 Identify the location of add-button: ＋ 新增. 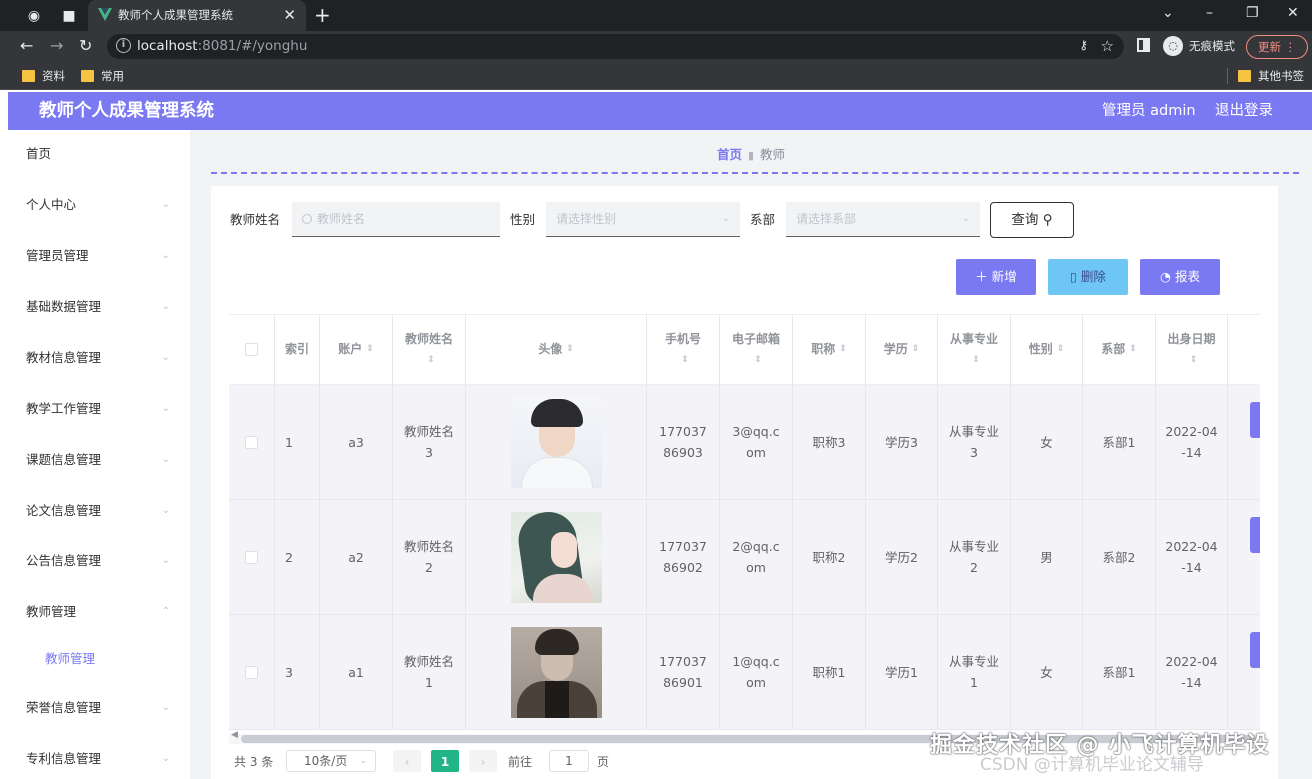
(996, 277).